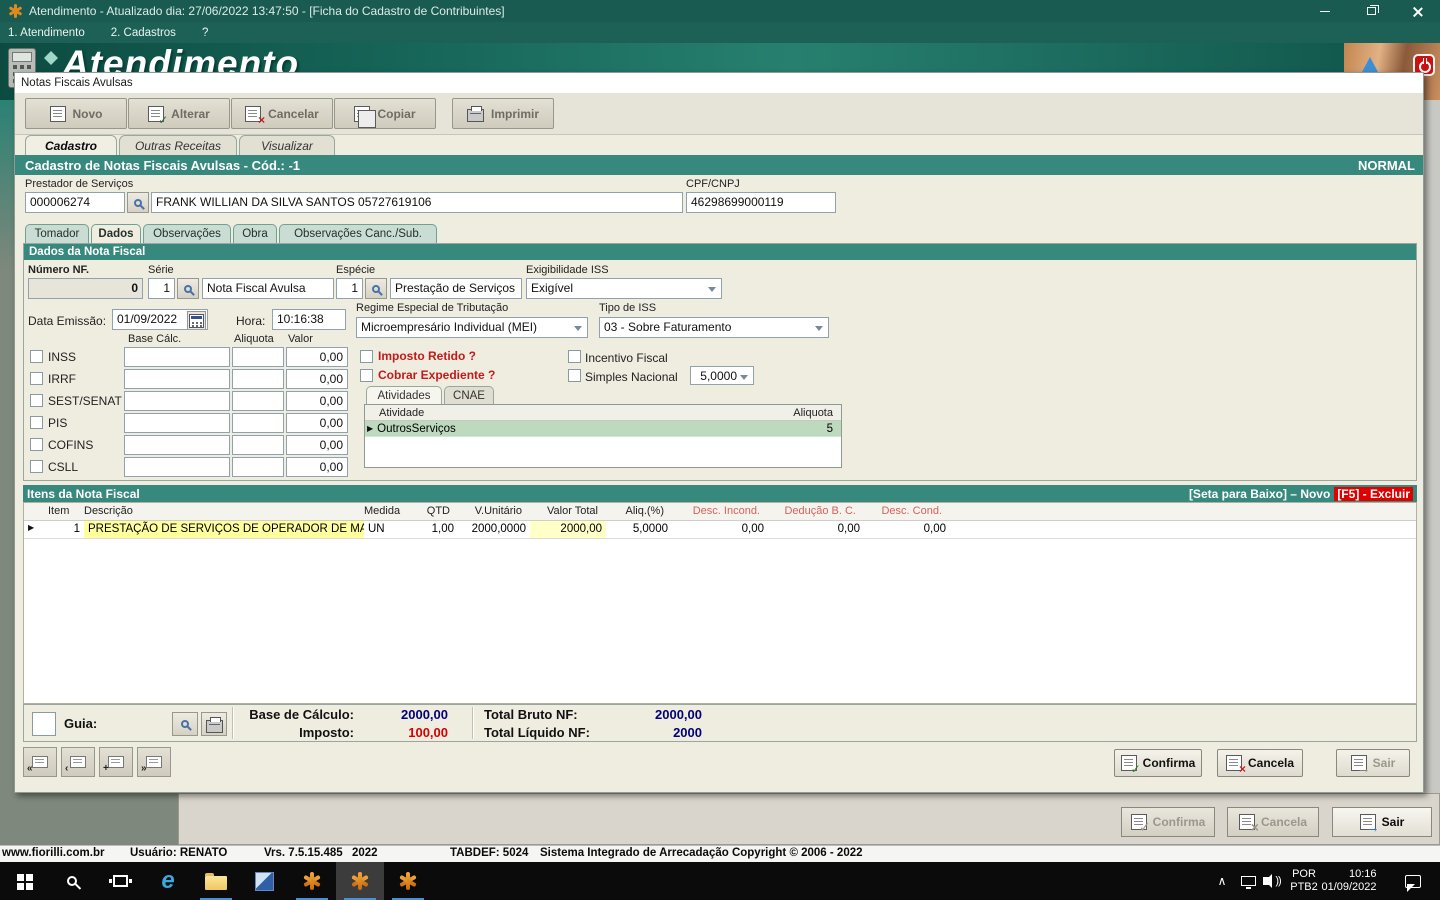 The image size is (1440, 900). I want to click on tab-dados: Dados, so click(116, 233).